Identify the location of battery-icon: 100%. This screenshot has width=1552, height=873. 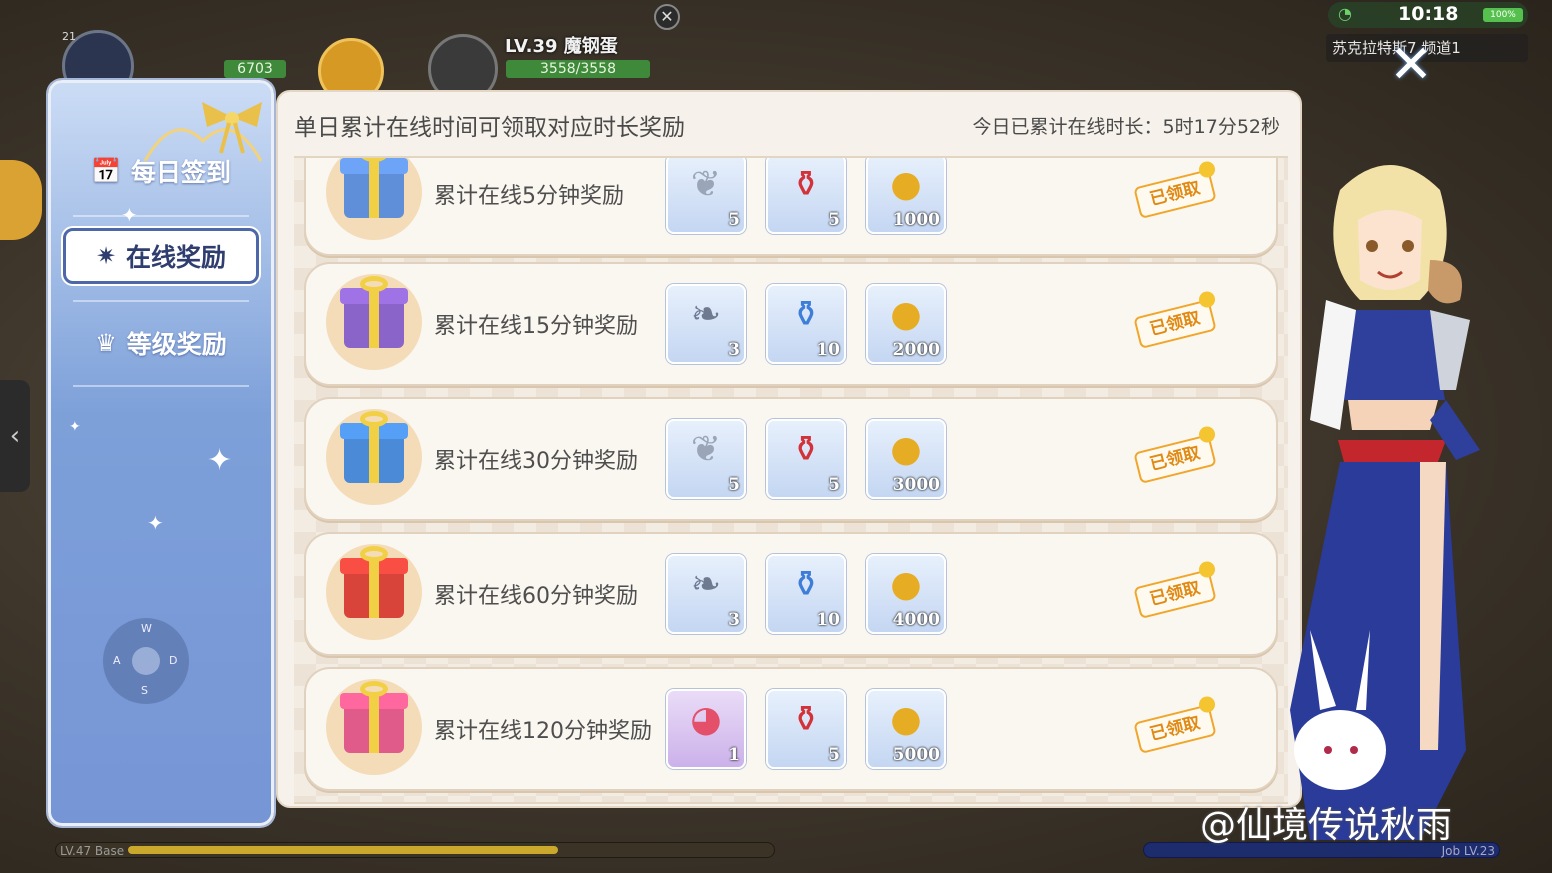
(1503, 15).